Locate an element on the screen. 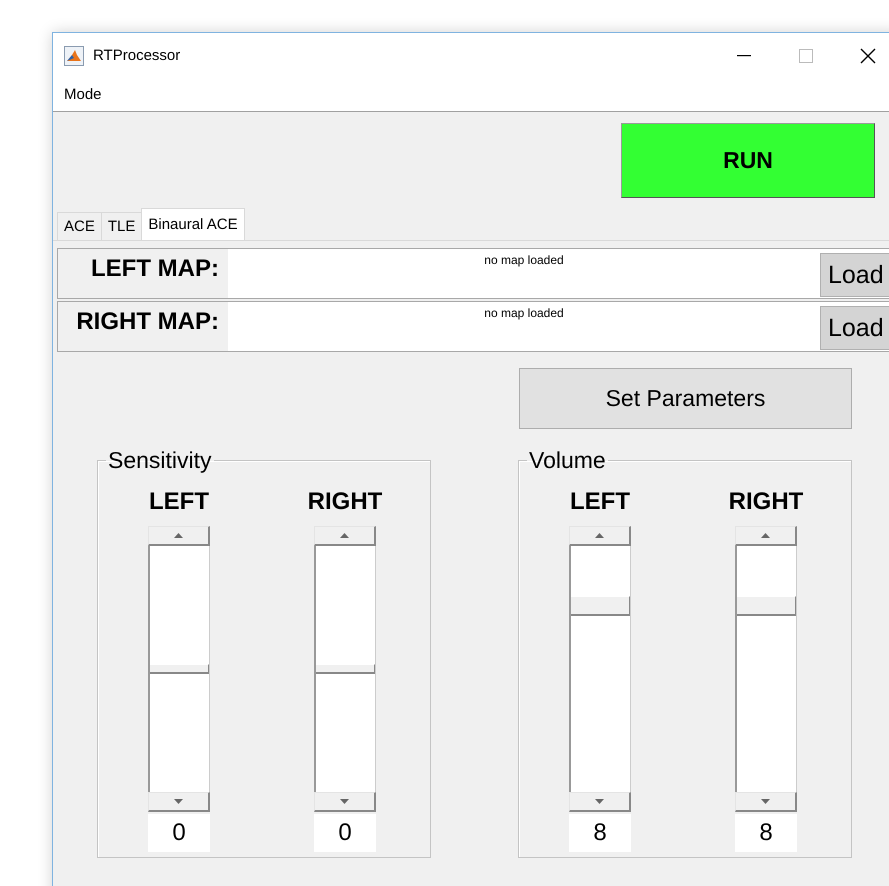 The height and width of the screenshot is (886, 889). close-icon is located at coordinates (868, 56).